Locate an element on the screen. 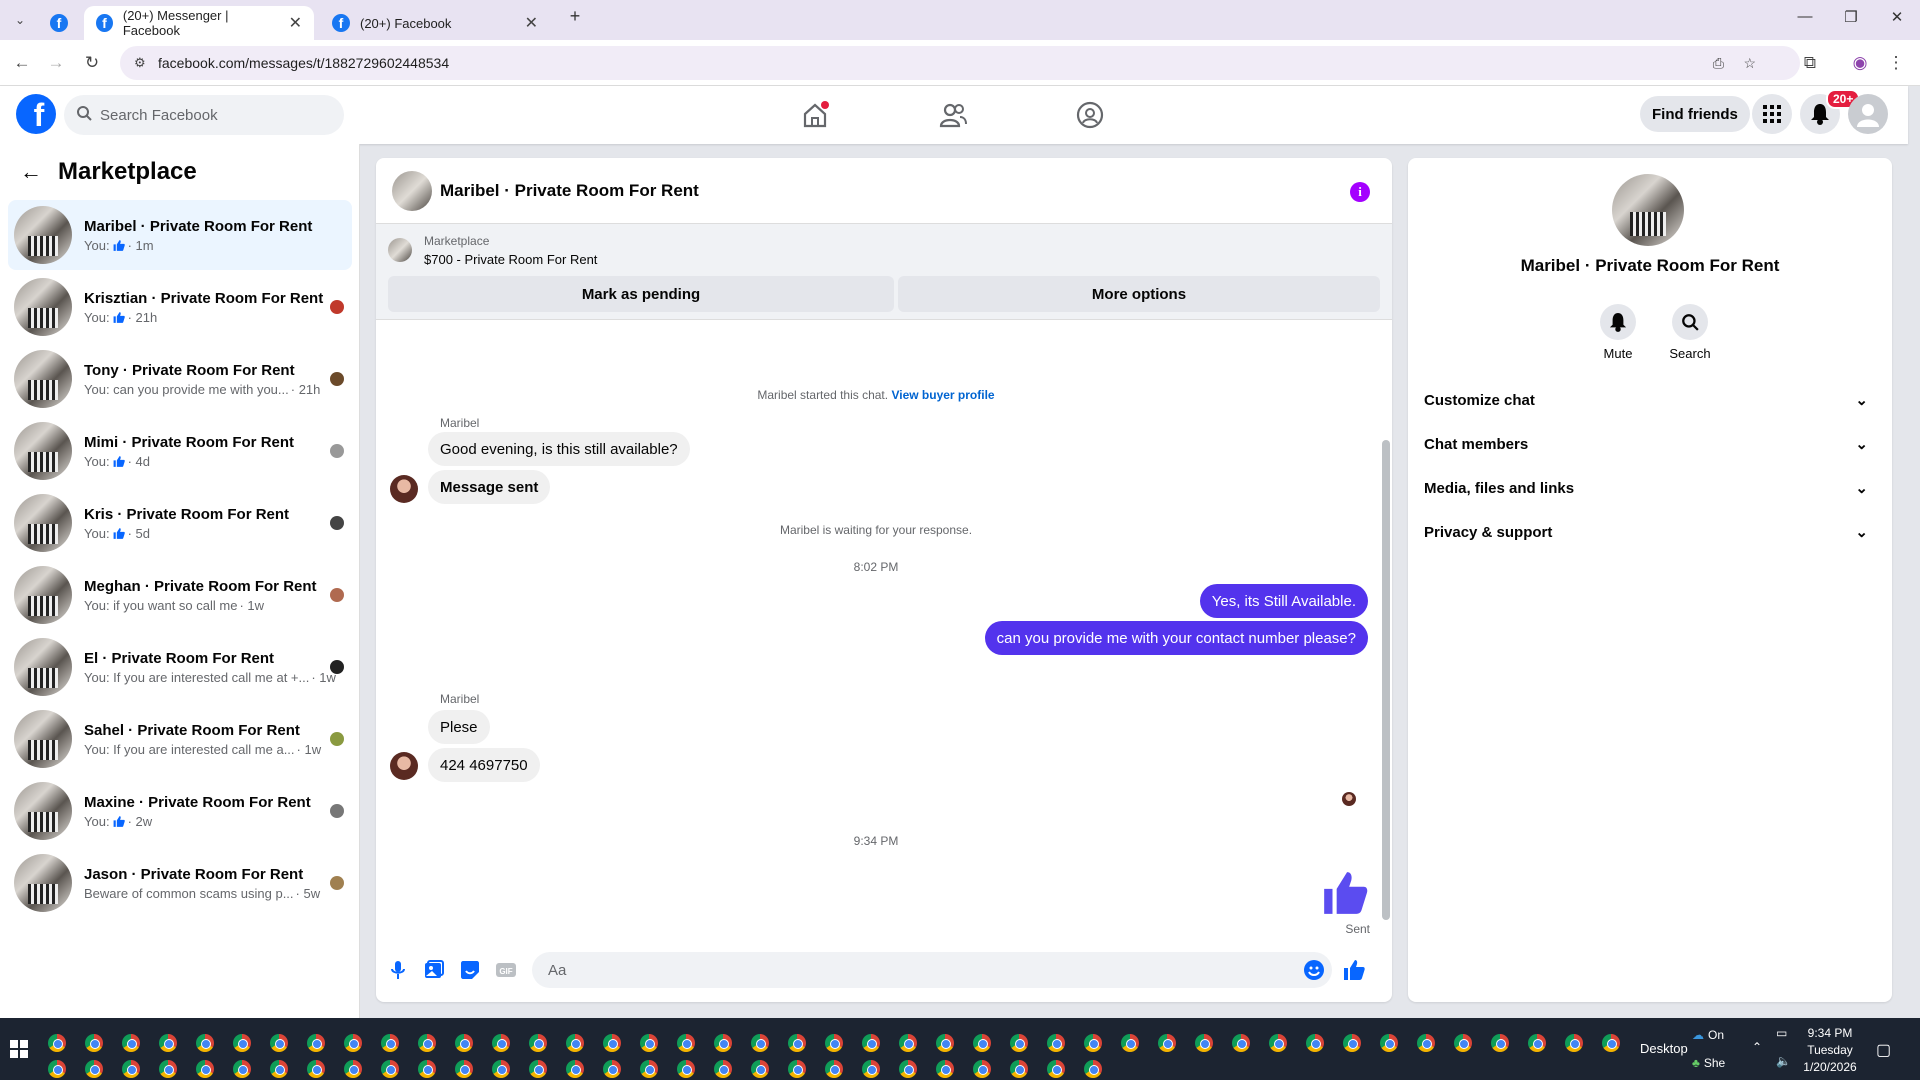 Image resolution: width=1920 pixels, height=1080 pixels. new-tab-icon: + is located at coordinates (575, 16).